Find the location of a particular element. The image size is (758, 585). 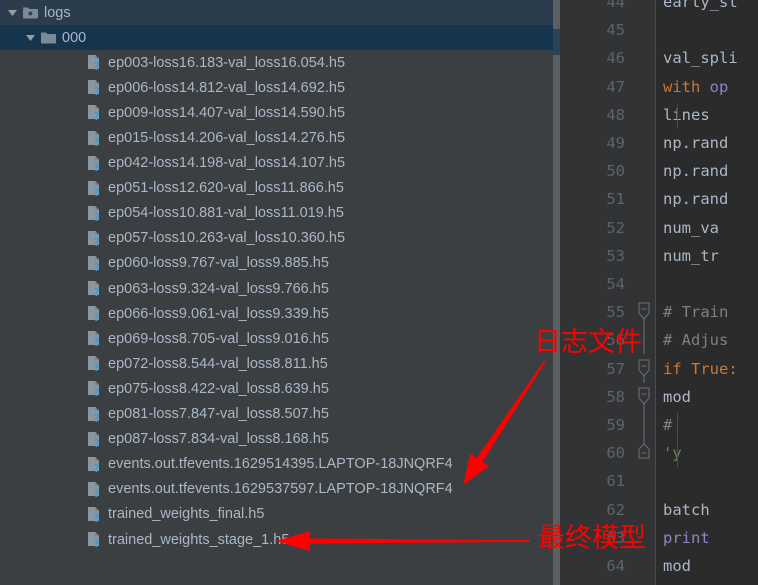

tree-item-label: trained_weights_stage_1.h5 is located at coordinates (199, 539).